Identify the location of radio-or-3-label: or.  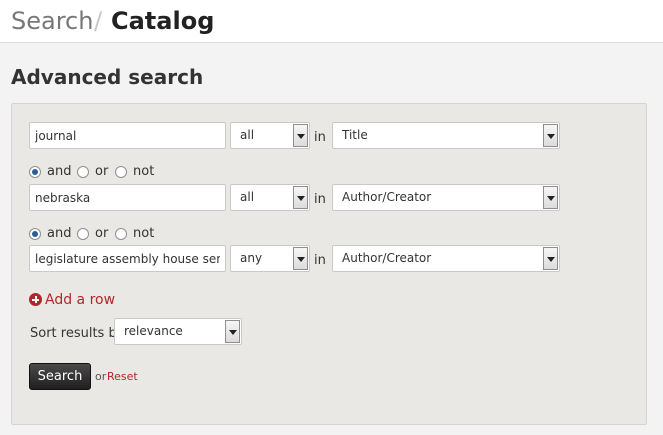
(102, 233).